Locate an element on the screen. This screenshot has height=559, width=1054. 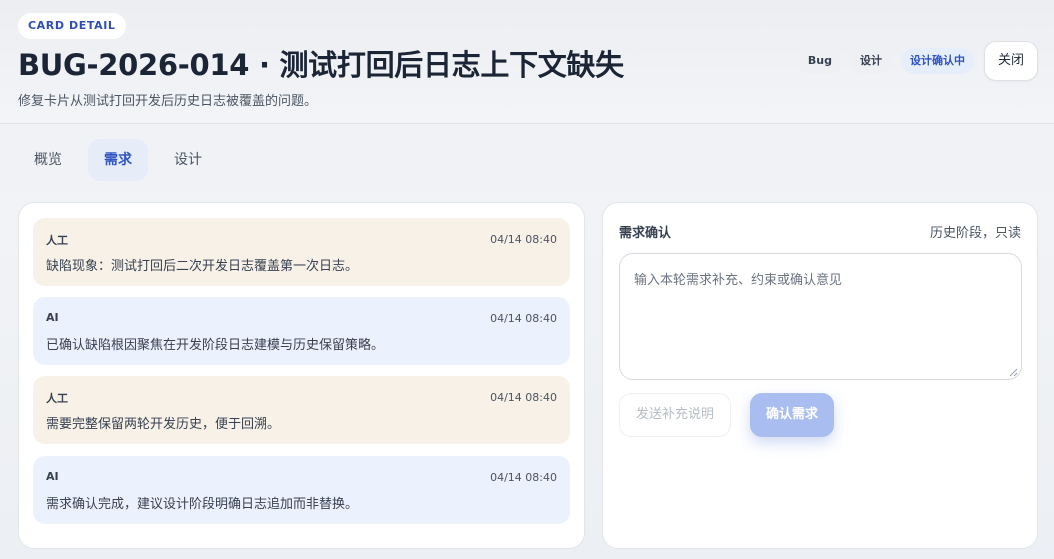
message-text: 缺陷现象：测试打回后二次开发日志覆盖第一次日志。 is located at coordinates (202, 266).